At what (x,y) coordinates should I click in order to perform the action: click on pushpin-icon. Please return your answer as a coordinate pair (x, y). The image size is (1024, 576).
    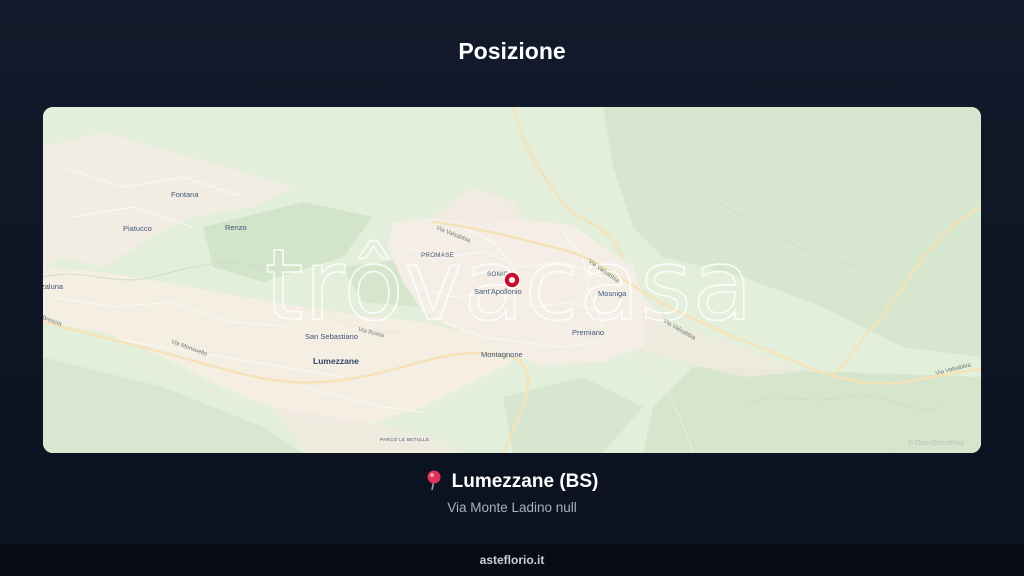
    Looking at the image, I should click on (434, 483).